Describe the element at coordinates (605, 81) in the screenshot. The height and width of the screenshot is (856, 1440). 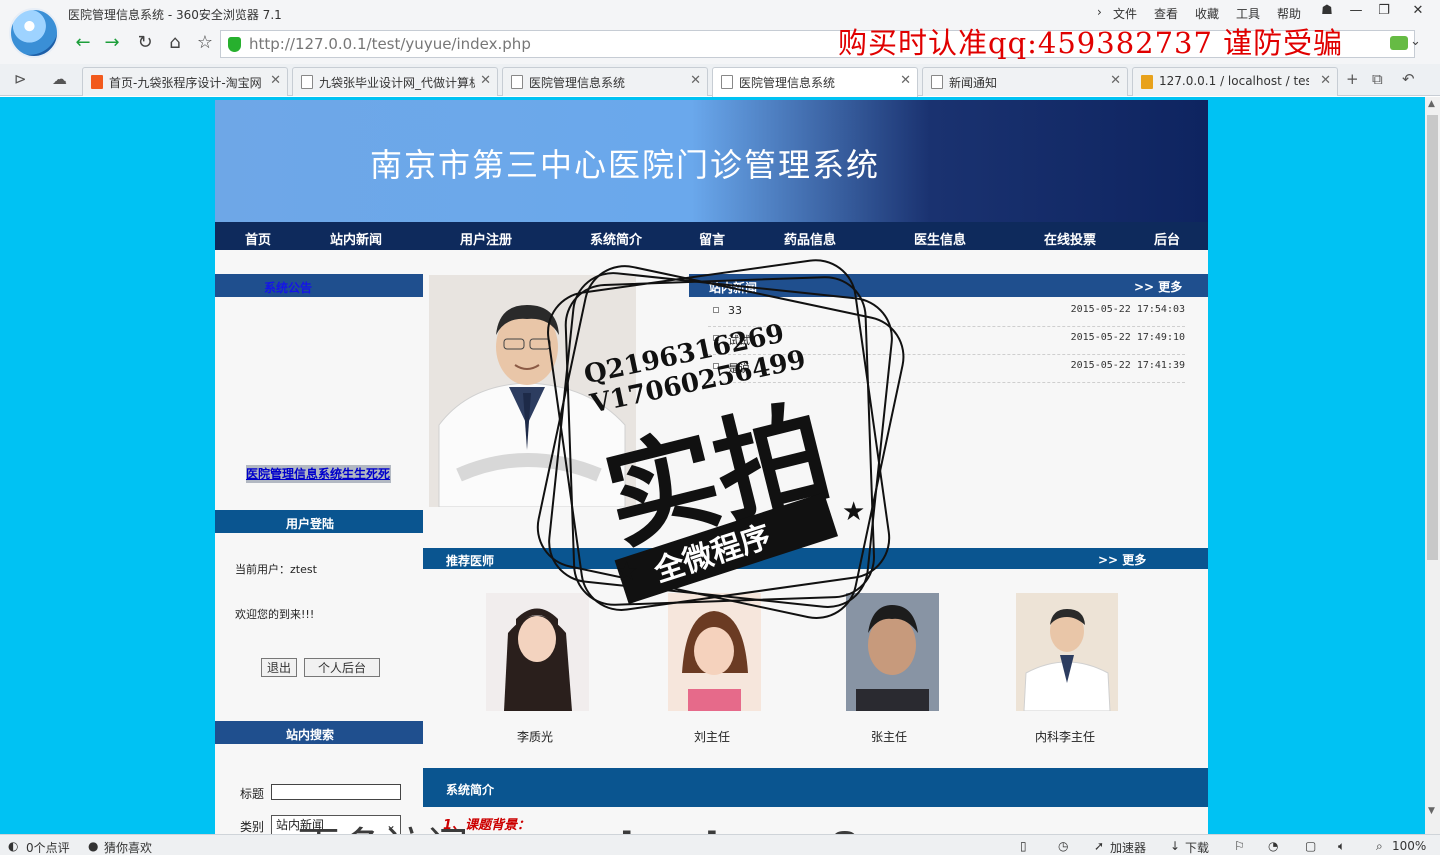
I see `tab-hospital-1: 医院管理信息系统 ✕` at that location.